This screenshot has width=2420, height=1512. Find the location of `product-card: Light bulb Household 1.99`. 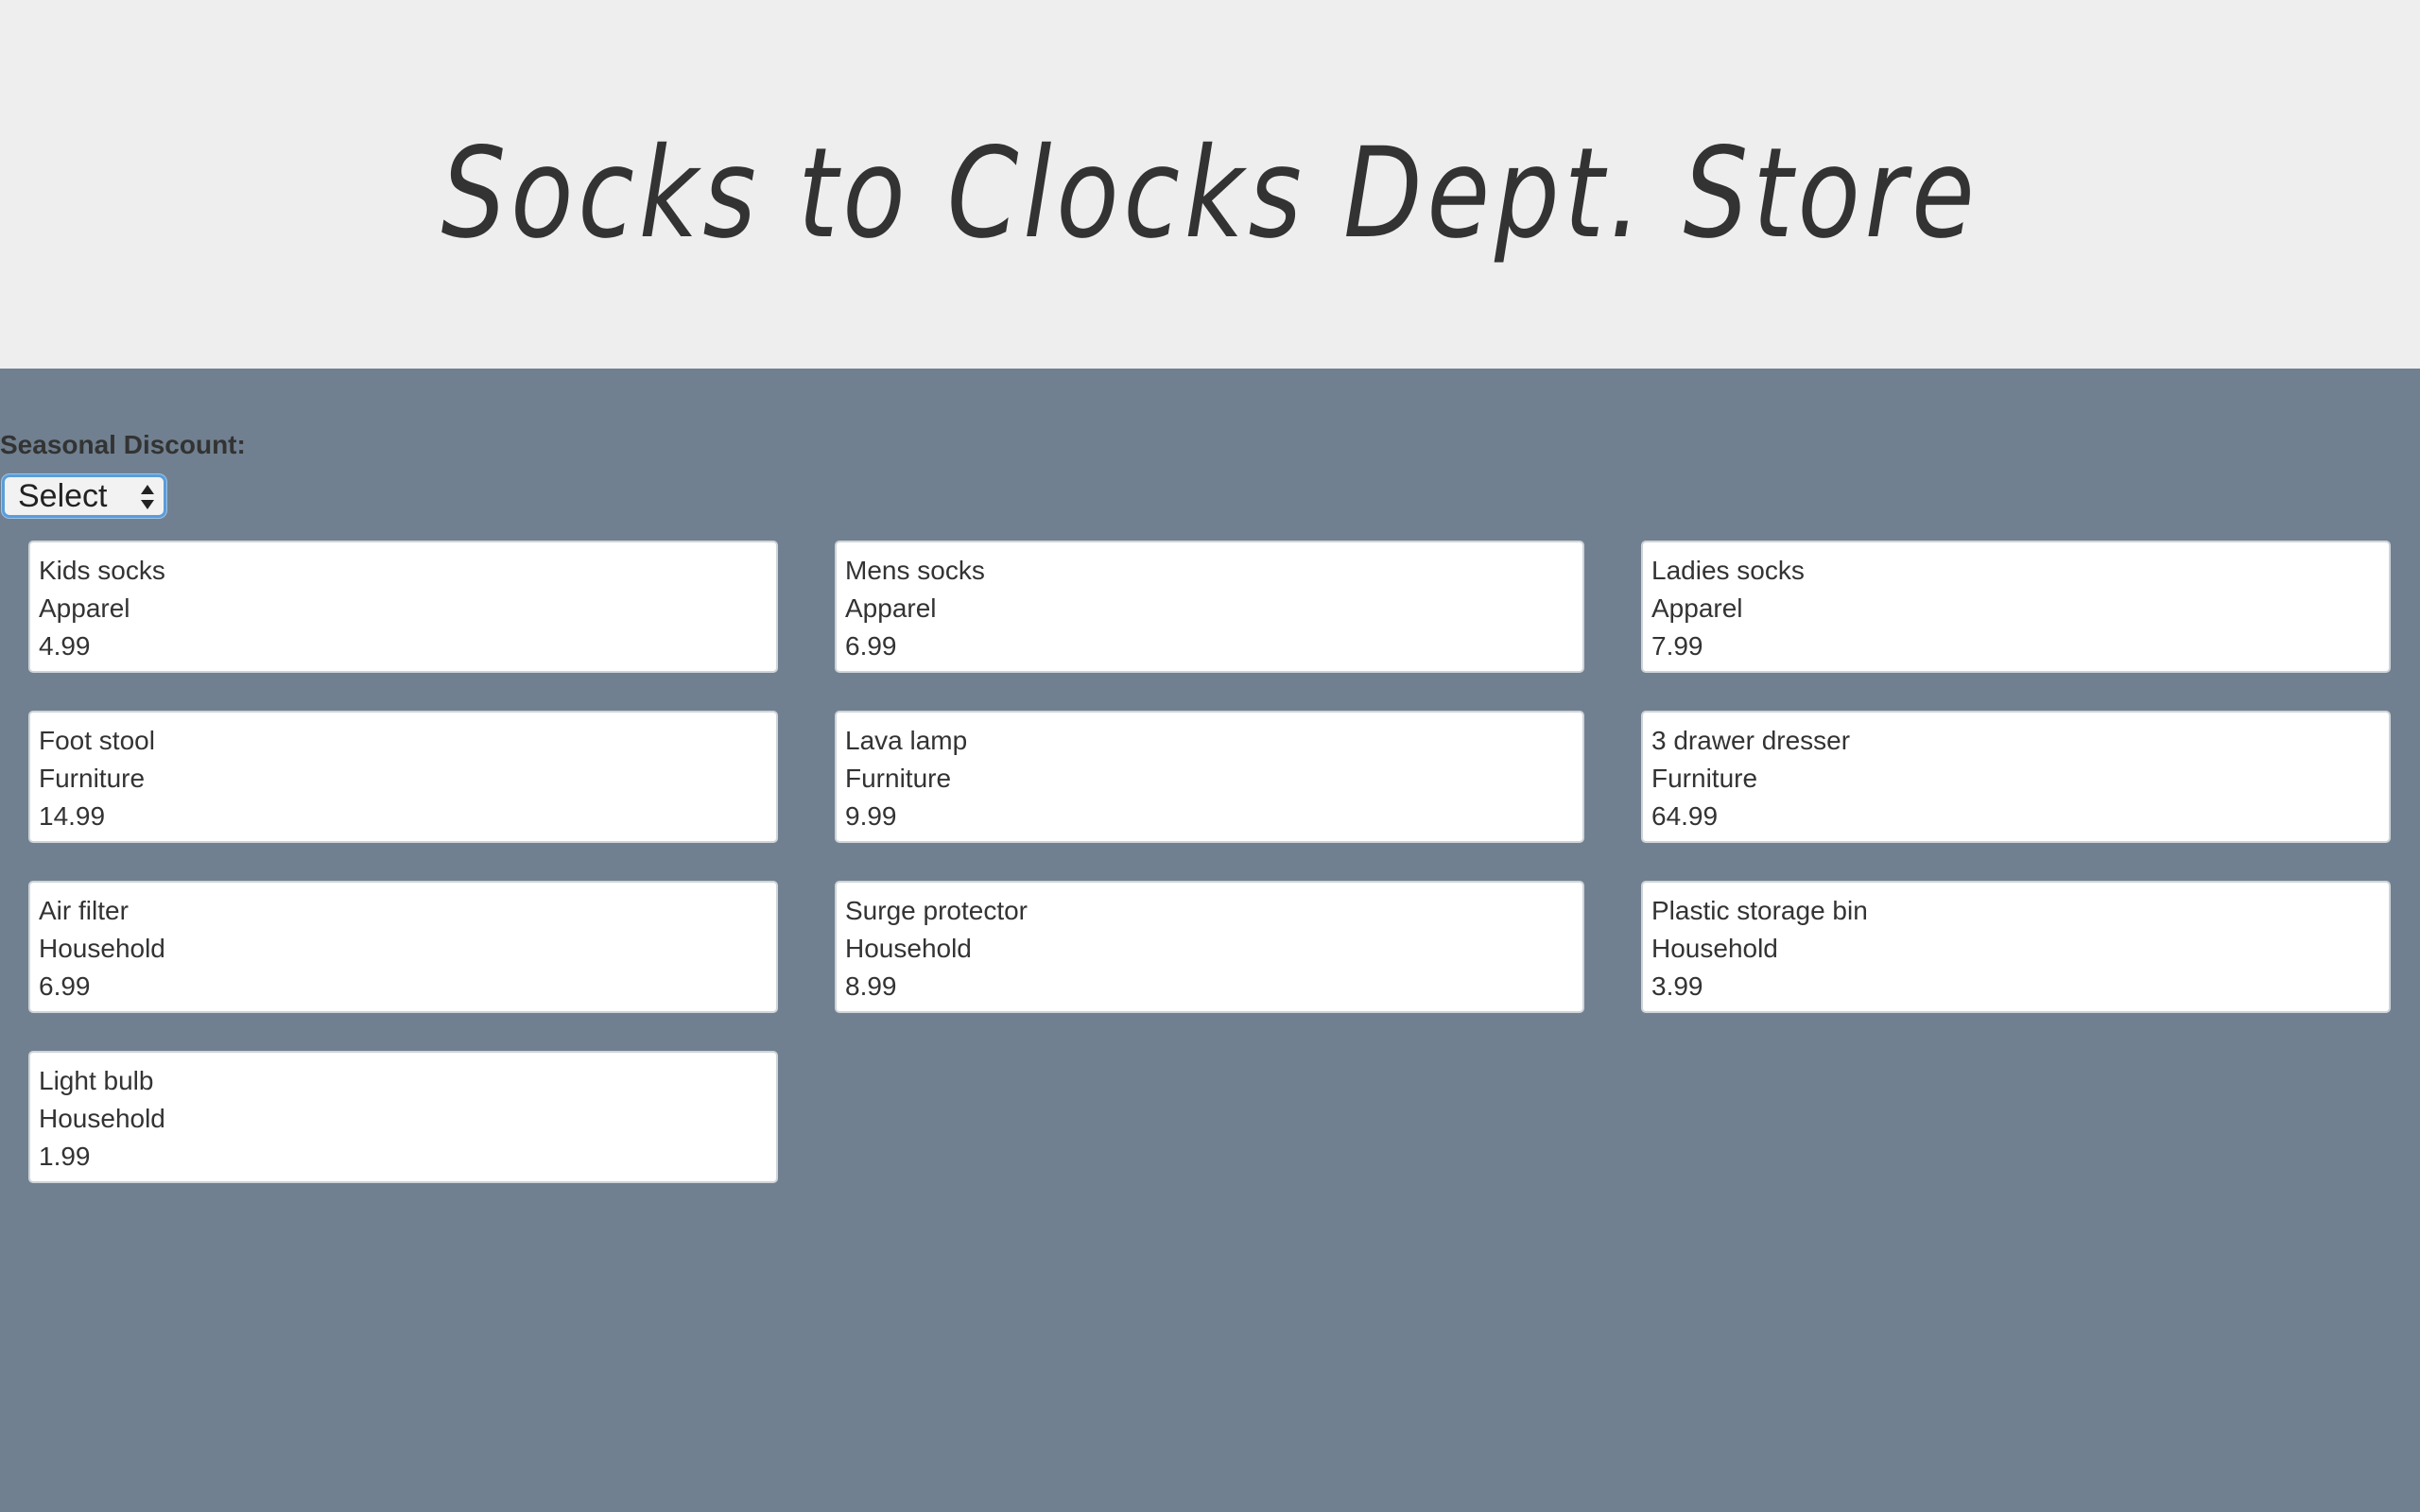

product-card: Light bulb Household 1.99 is located at coordinates (403, 1117).